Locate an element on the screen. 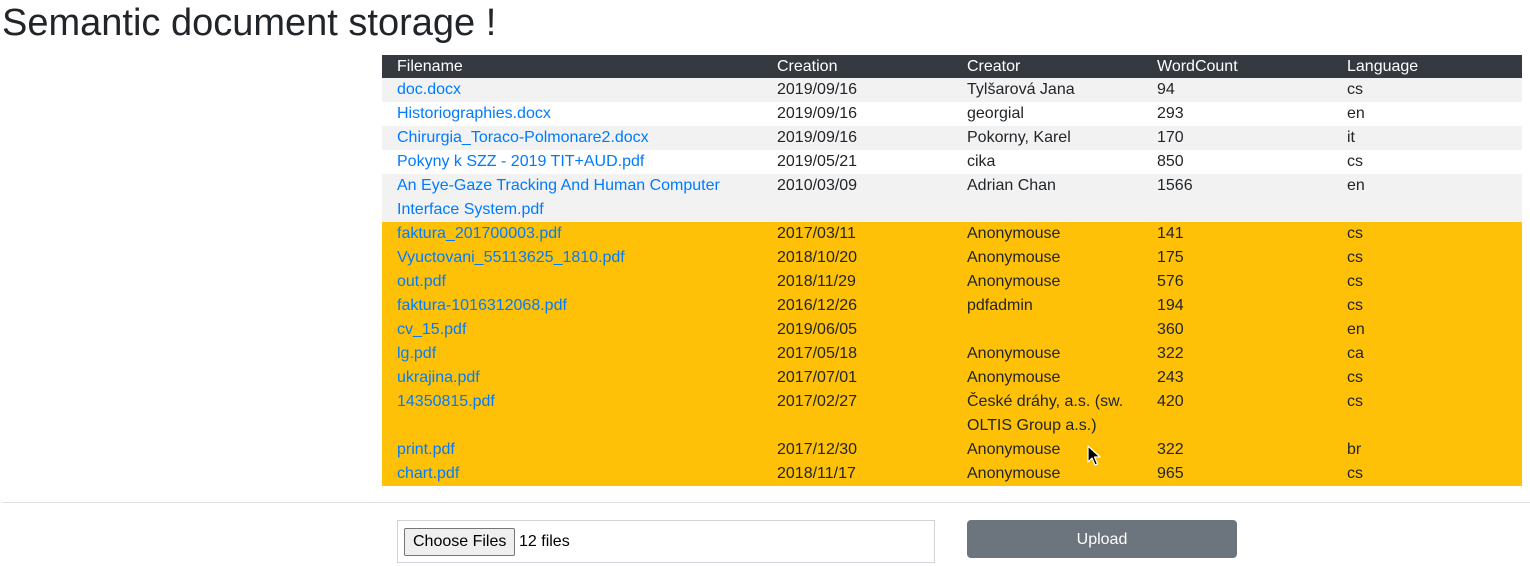  cell-creator: České dráhy, a.s. (sw. OLTIS Group a.s.) is located at coordinates (1047, 414).